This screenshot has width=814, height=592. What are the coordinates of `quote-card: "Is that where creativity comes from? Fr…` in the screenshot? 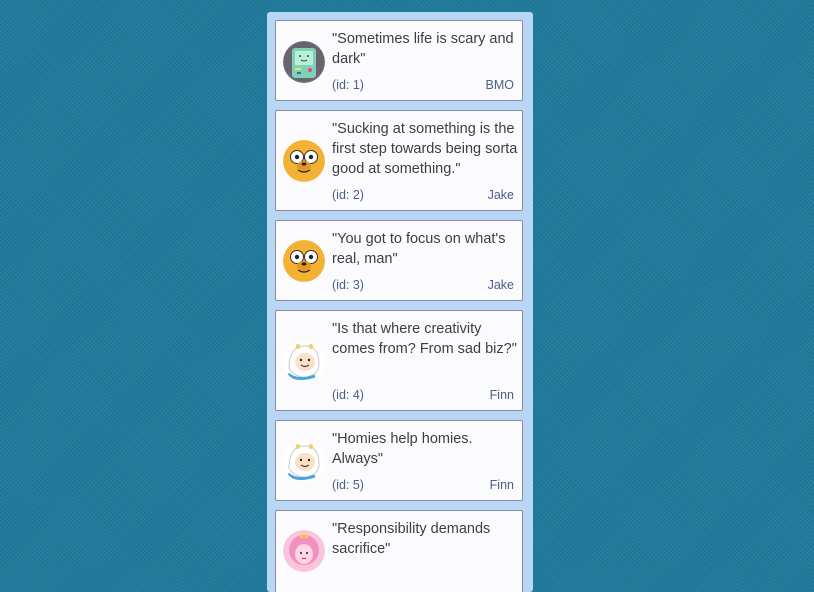 It's located at (399, 360).